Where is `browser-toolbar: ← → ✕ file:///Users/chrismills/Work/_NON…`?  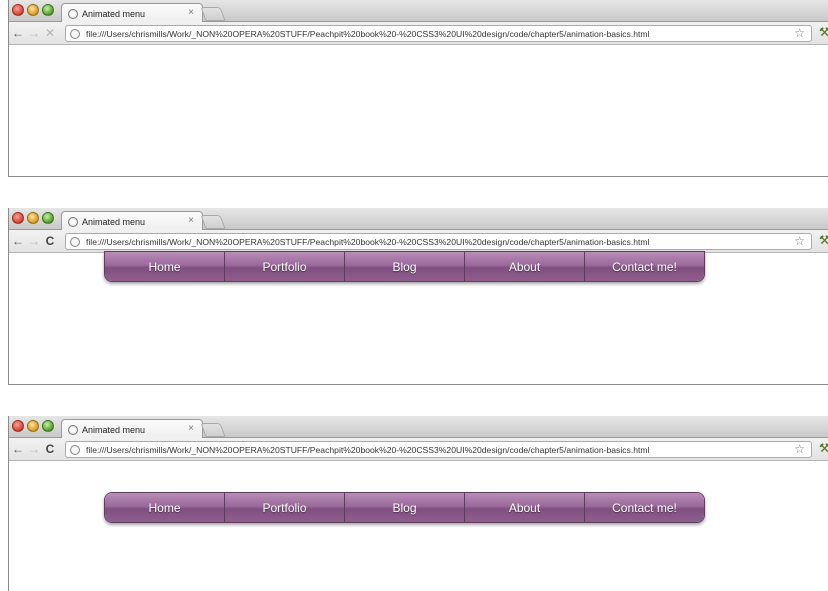
browser-toolbar: ← → ✕ file:///Users/chrismills/Work/_NON… is located at coordinates (418, 33).